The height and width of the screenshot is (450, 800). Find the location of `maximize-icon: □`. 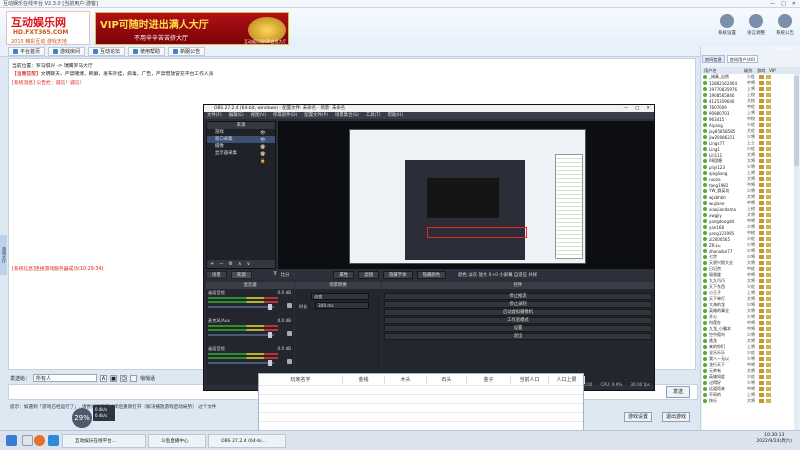

maximize-icon: □ is located at coordinates (783, 4).